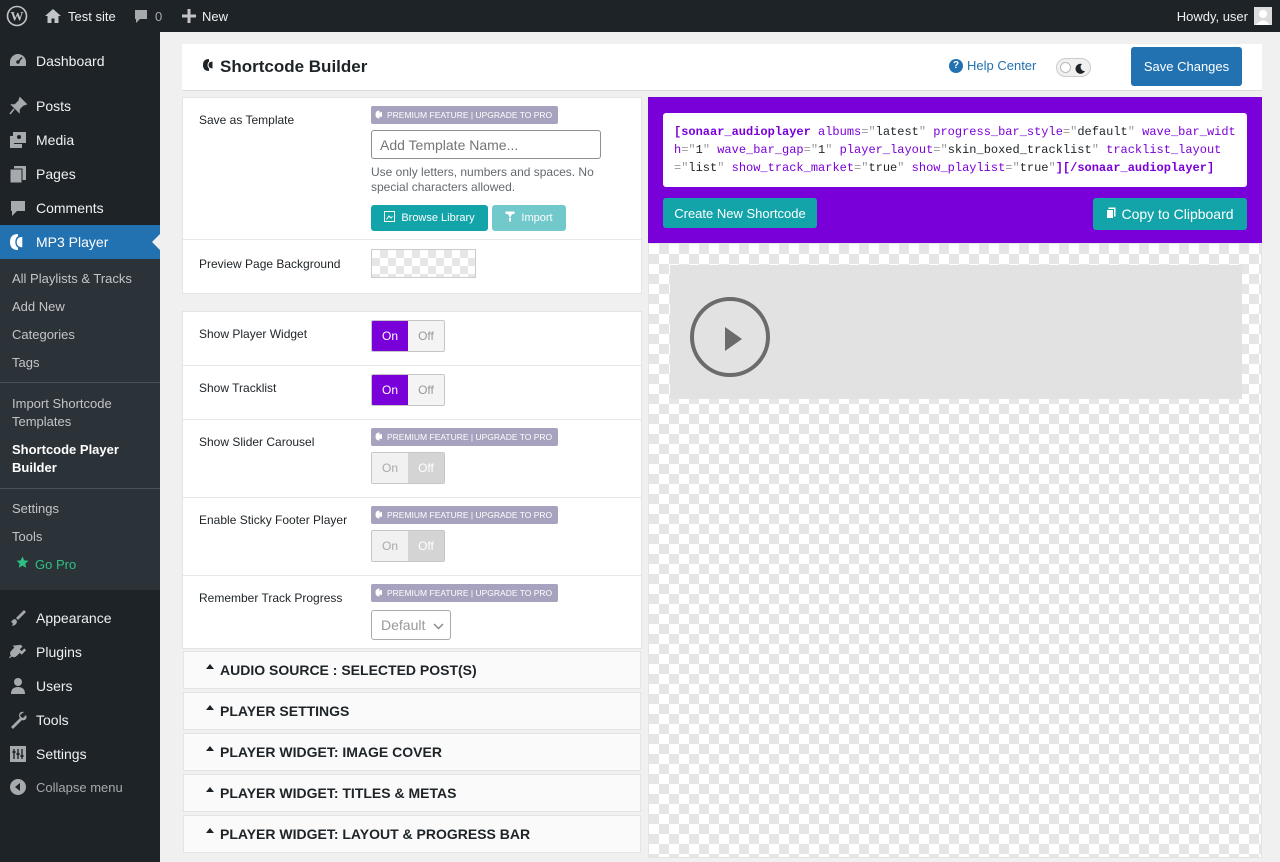 The width and height of the screenshot is (1280, 862). What do you see at coordinates (77, 413) in the screenshot?
I see `submenu-import-templates: Import Shortcode Templates` at bounding box center [77, 413].